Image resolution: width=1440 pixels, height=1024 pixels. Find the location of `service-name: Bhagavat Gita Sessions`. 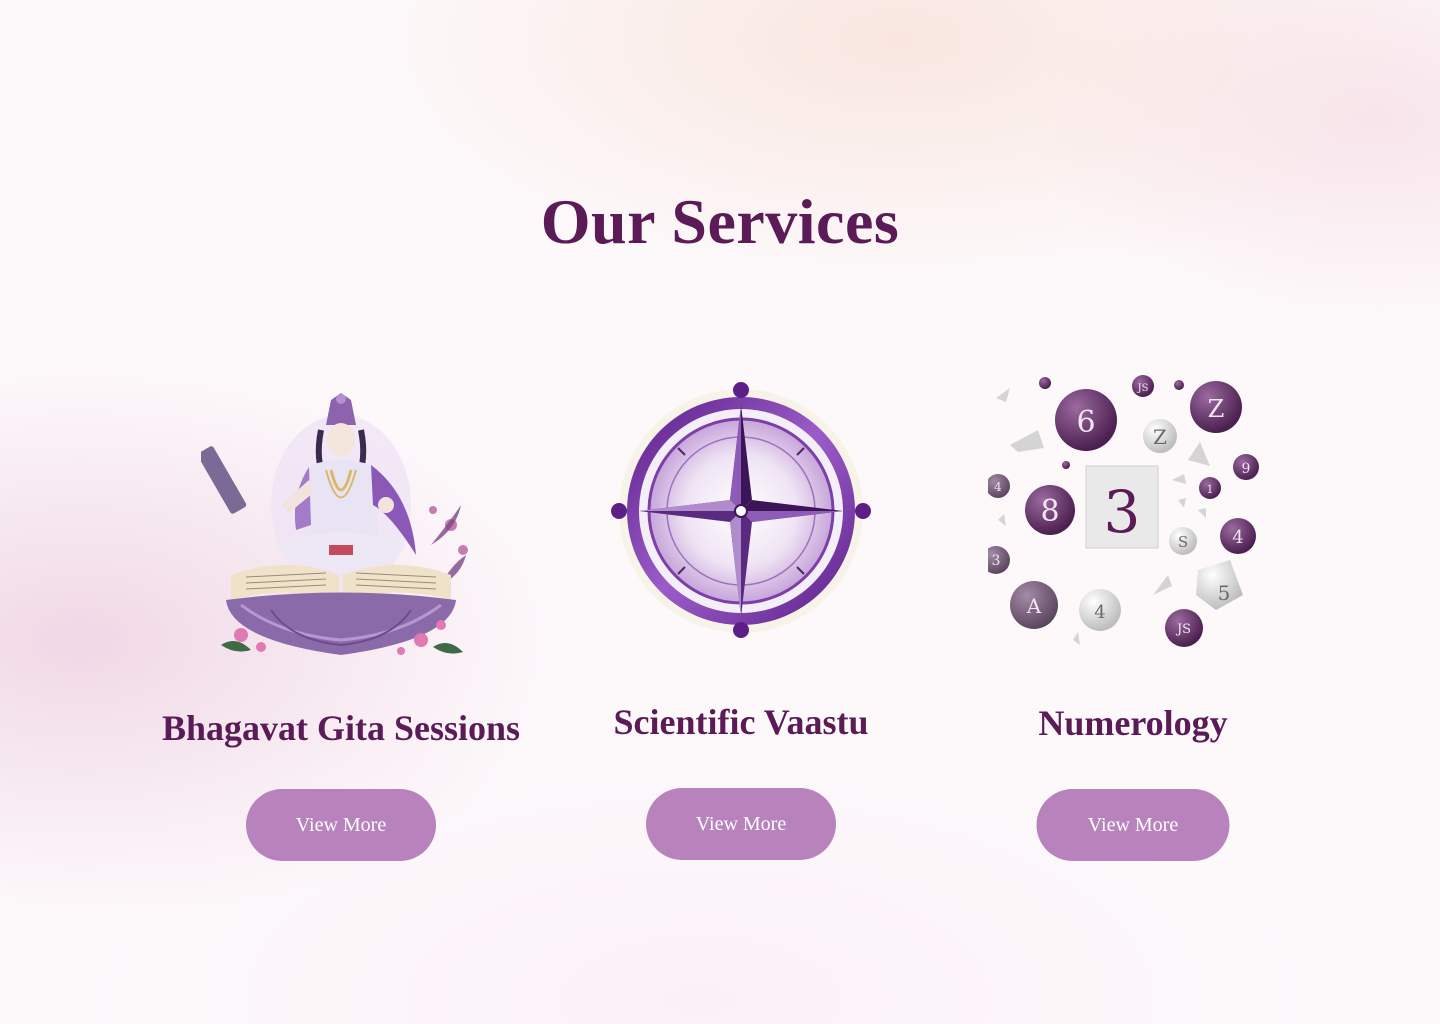

service-name: Bhagavat Gita Sessions is located at coordinates (341, 728).